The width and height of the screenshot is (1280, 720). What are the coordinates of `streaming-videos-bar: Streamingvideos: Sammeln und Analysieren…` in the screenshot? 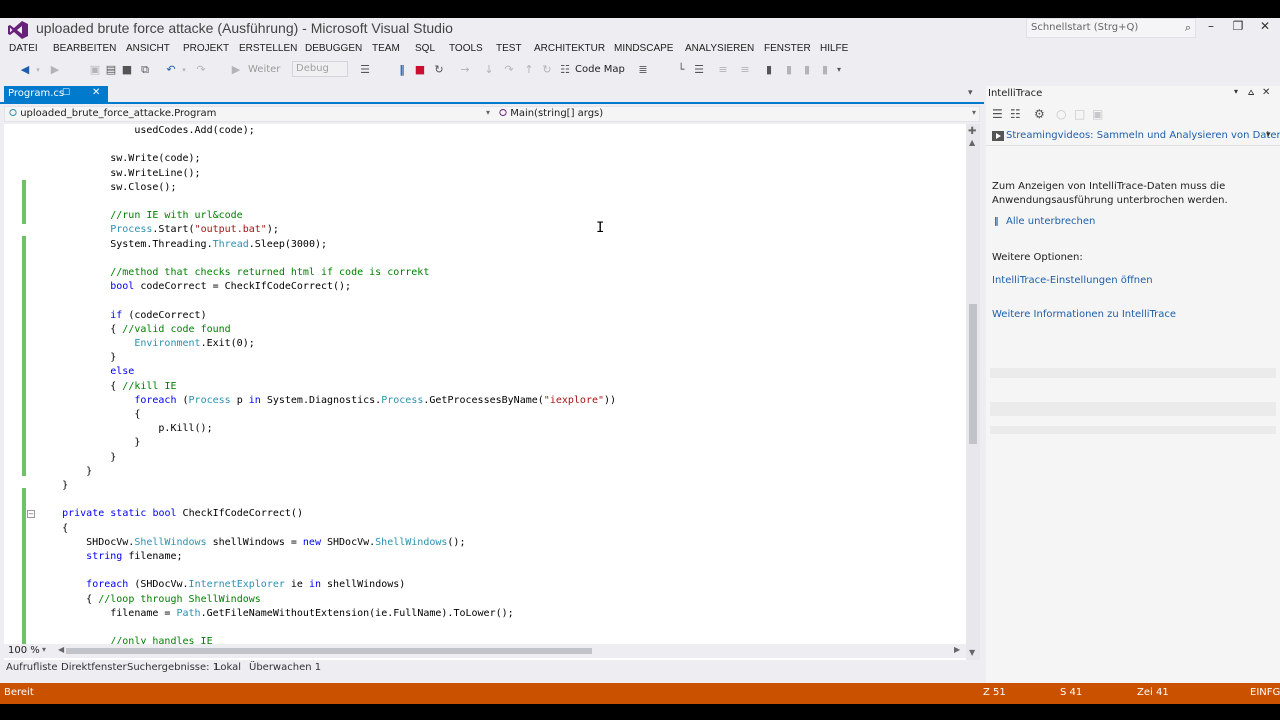 It's located at (1133, 137).